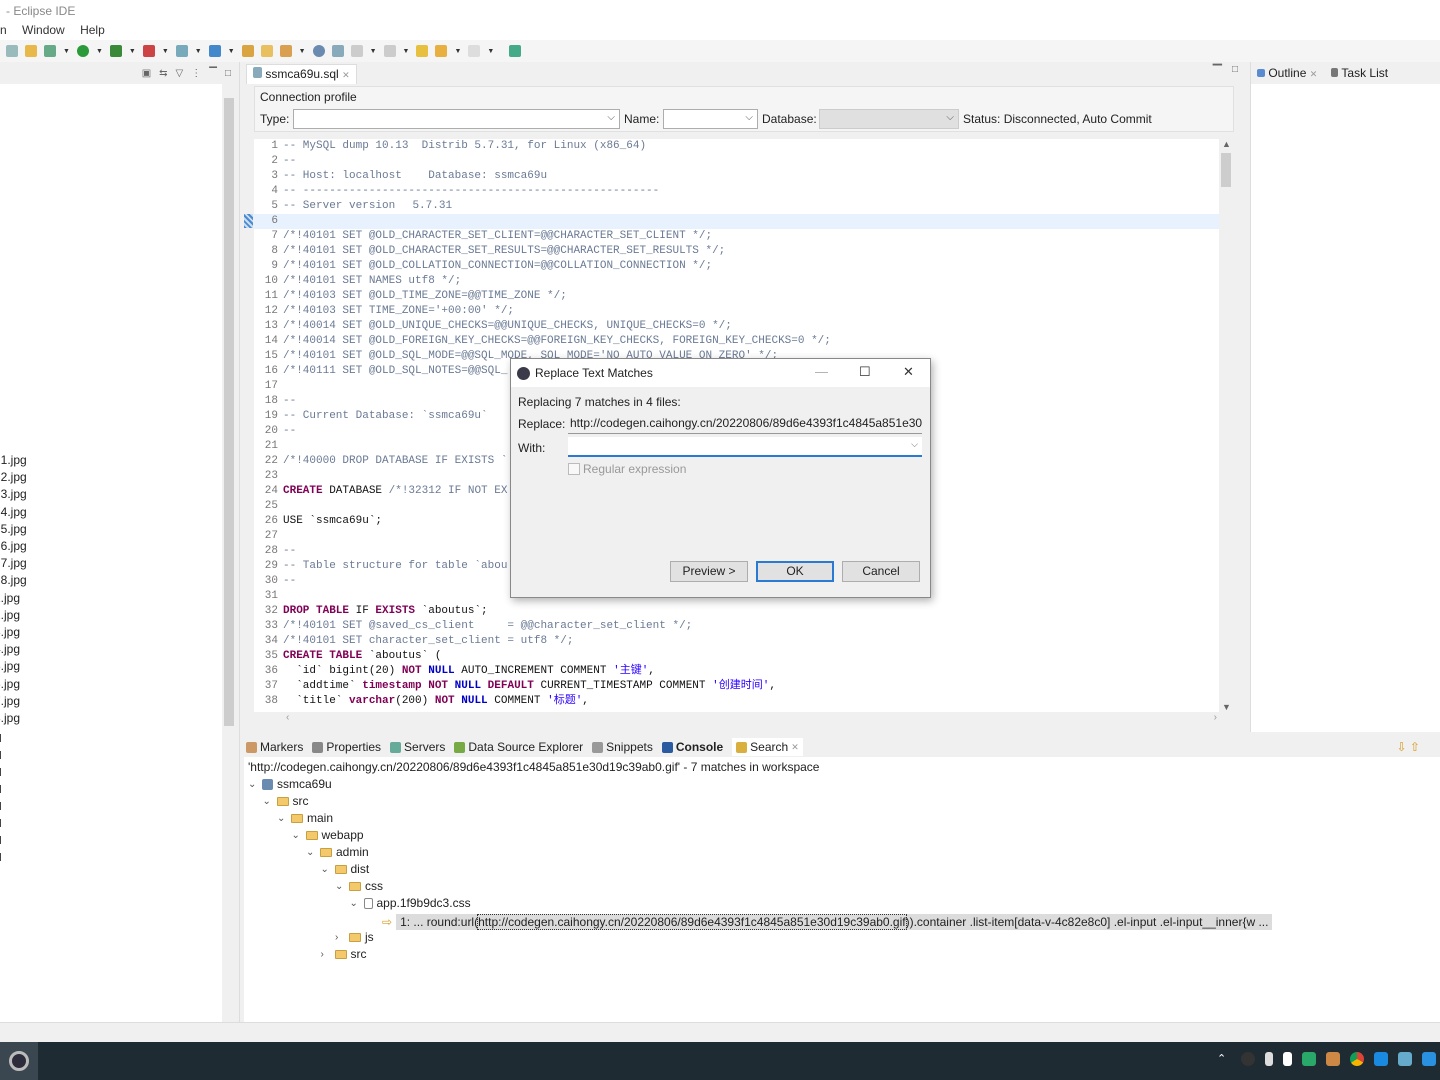 This screenshot has height=1080, width=1440. Describe the element at coordinates (50, 51) in the screenshot. I see `debug-icon` at that location.